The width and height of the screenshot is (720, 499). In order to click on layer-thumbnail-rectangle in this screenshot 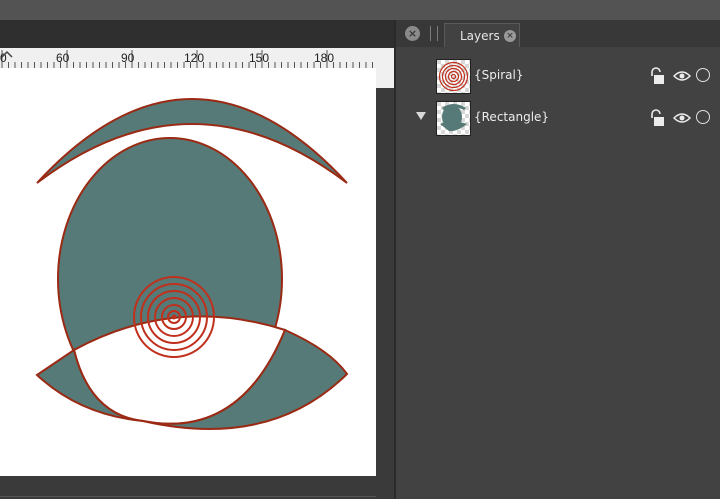, I will do `click(453, 118)`.